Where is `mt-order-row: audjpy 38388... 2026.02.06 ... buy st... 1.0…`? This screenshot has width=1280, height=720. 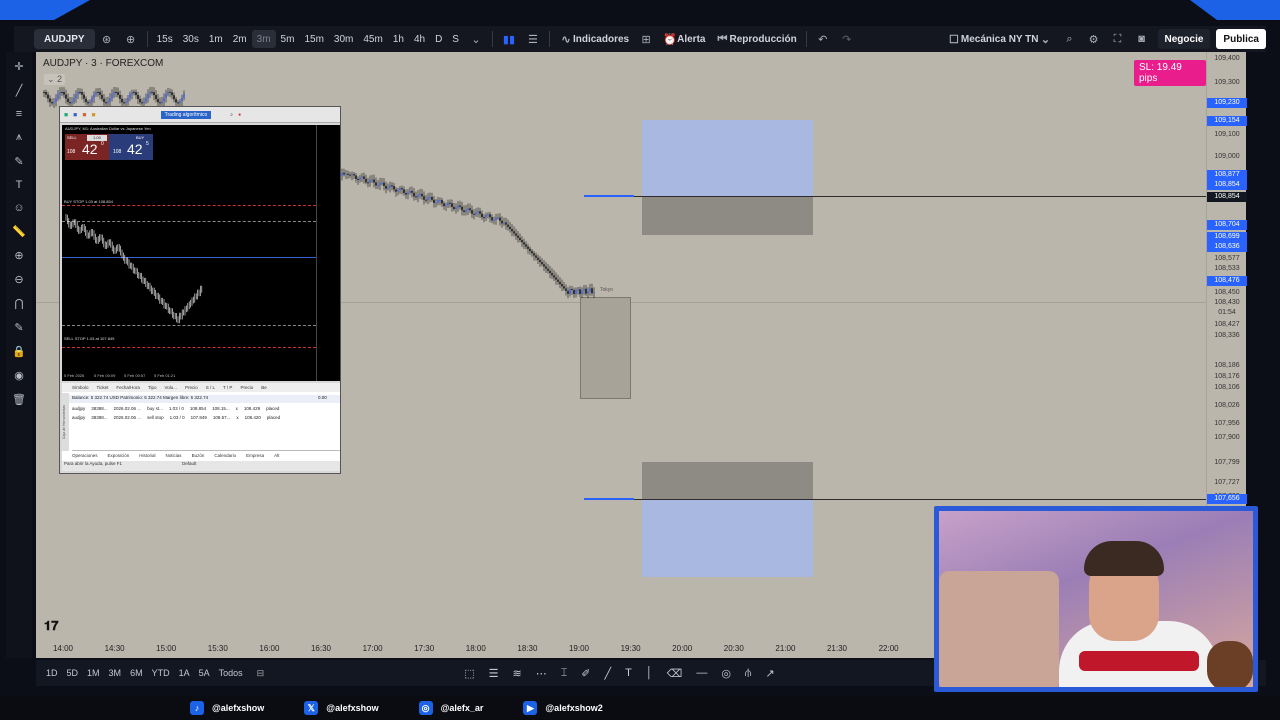 mt-order-row: audjpy 38388... 2026.02.06 ... buy st... 1.0… is located at coordinates (201, 408).